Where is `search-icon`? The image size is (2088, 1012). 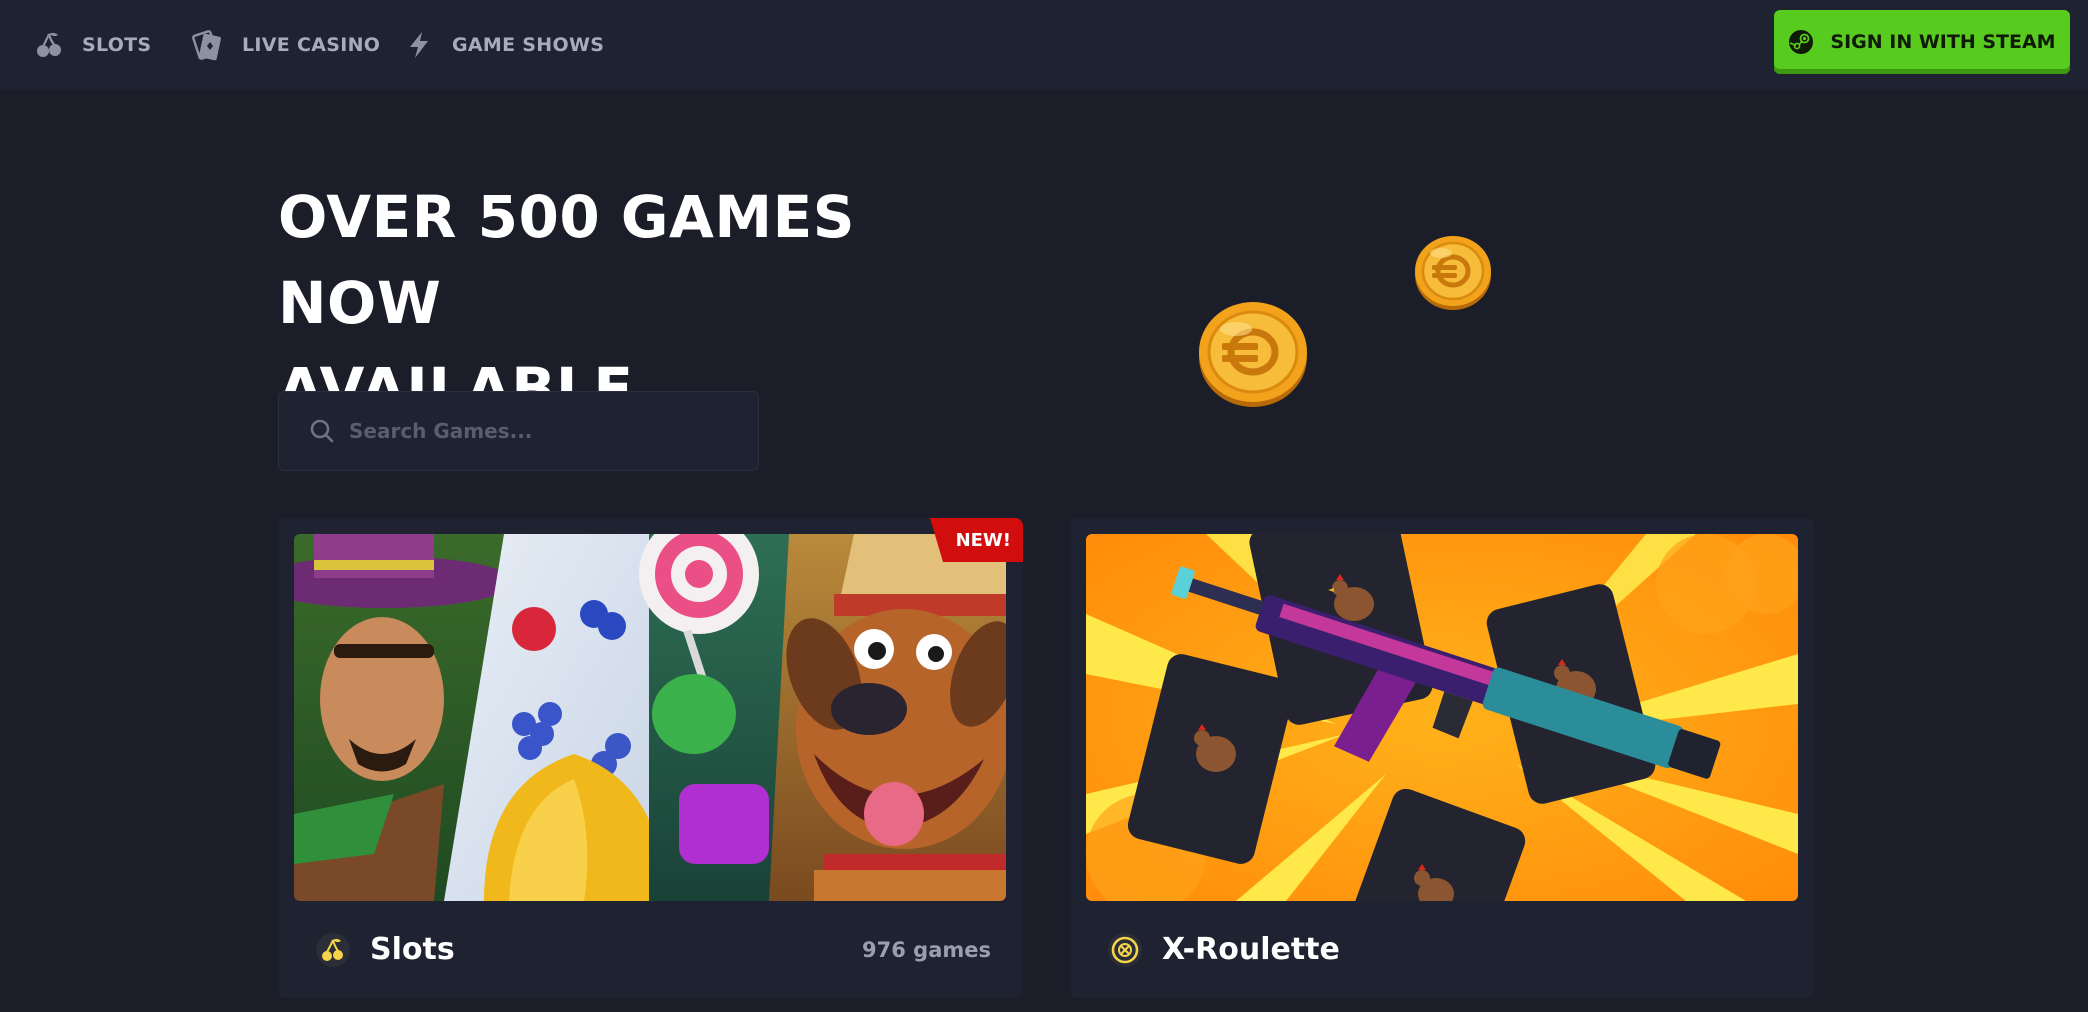 search-icon is located at coordinates (322, 431).